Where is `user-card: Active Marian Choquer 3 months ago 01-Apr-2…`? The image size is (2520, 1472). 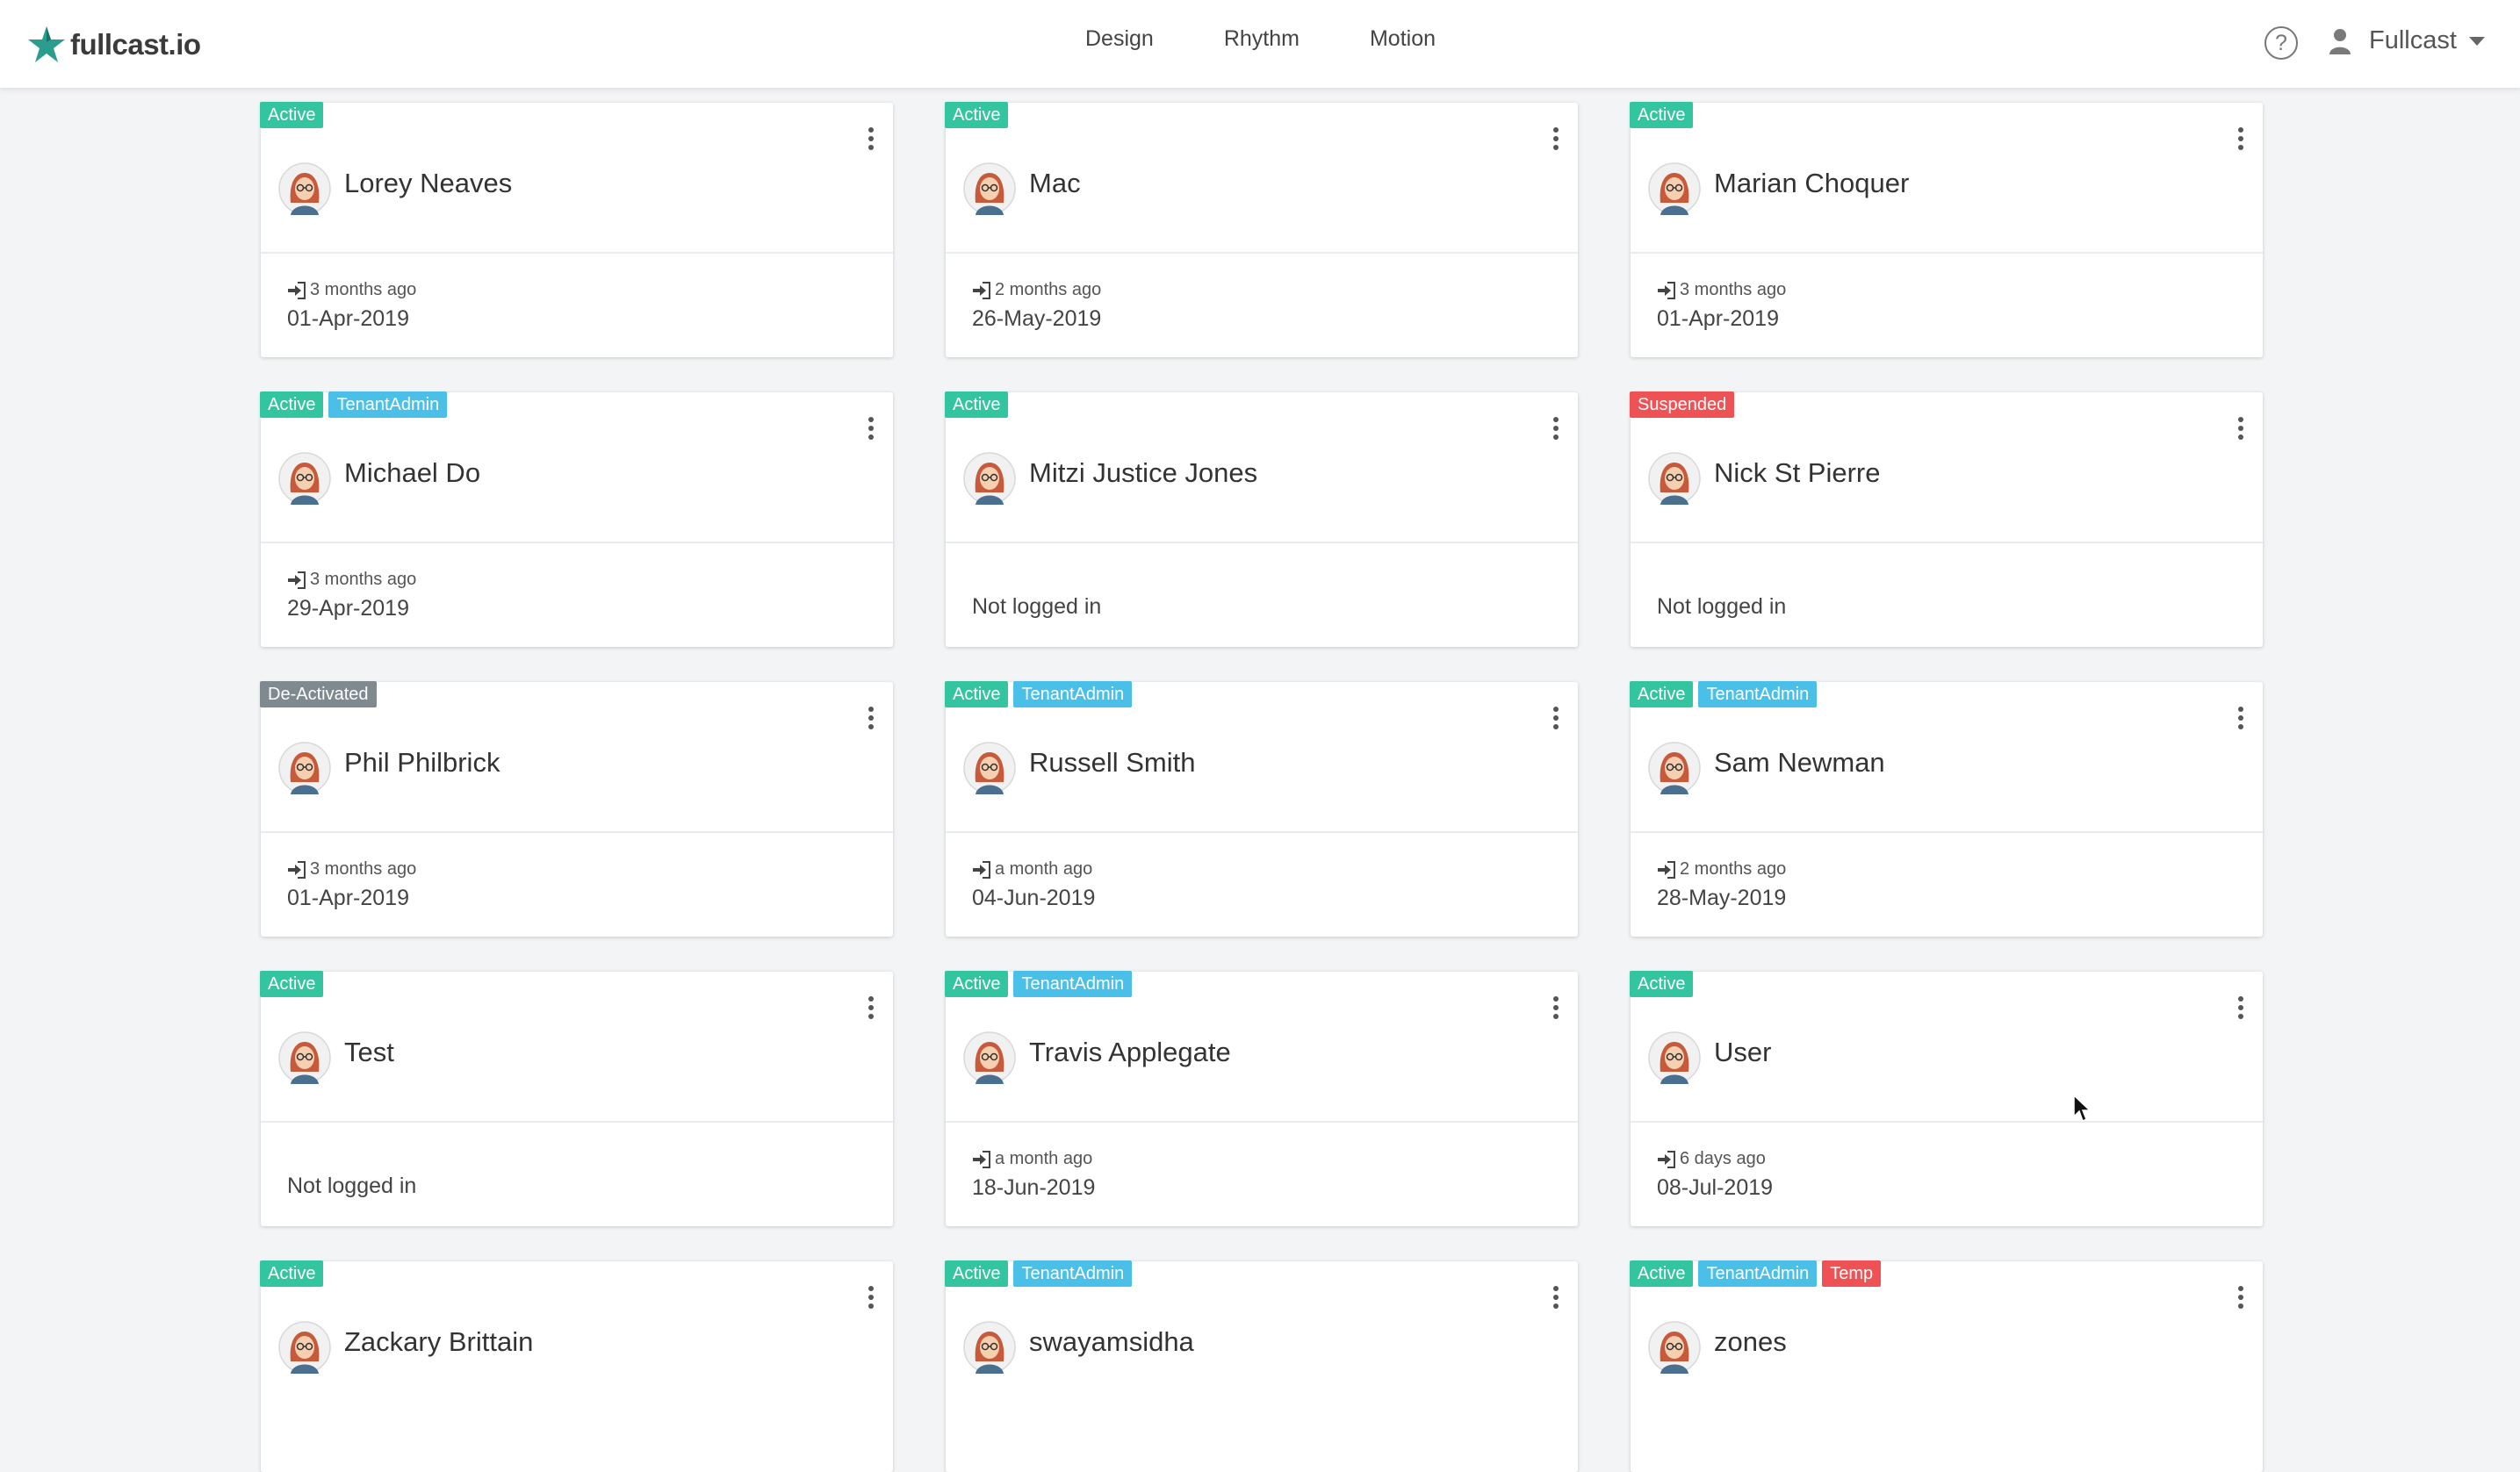 user-card: Active Marian Choquer 3 months ago 01-Apr-2… is located at coordinates (1946, 230).